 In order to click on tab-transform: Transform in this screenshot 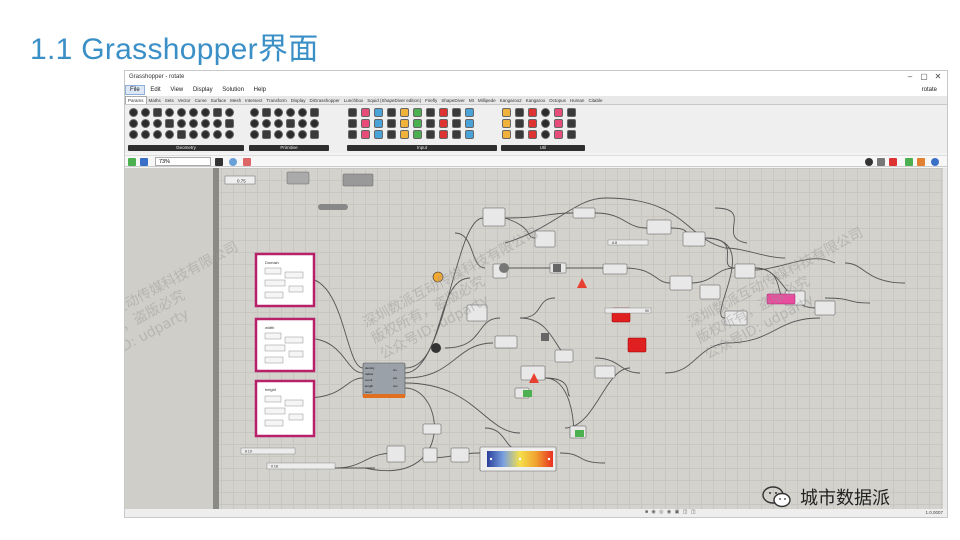, I will do `click(276, 100)`.